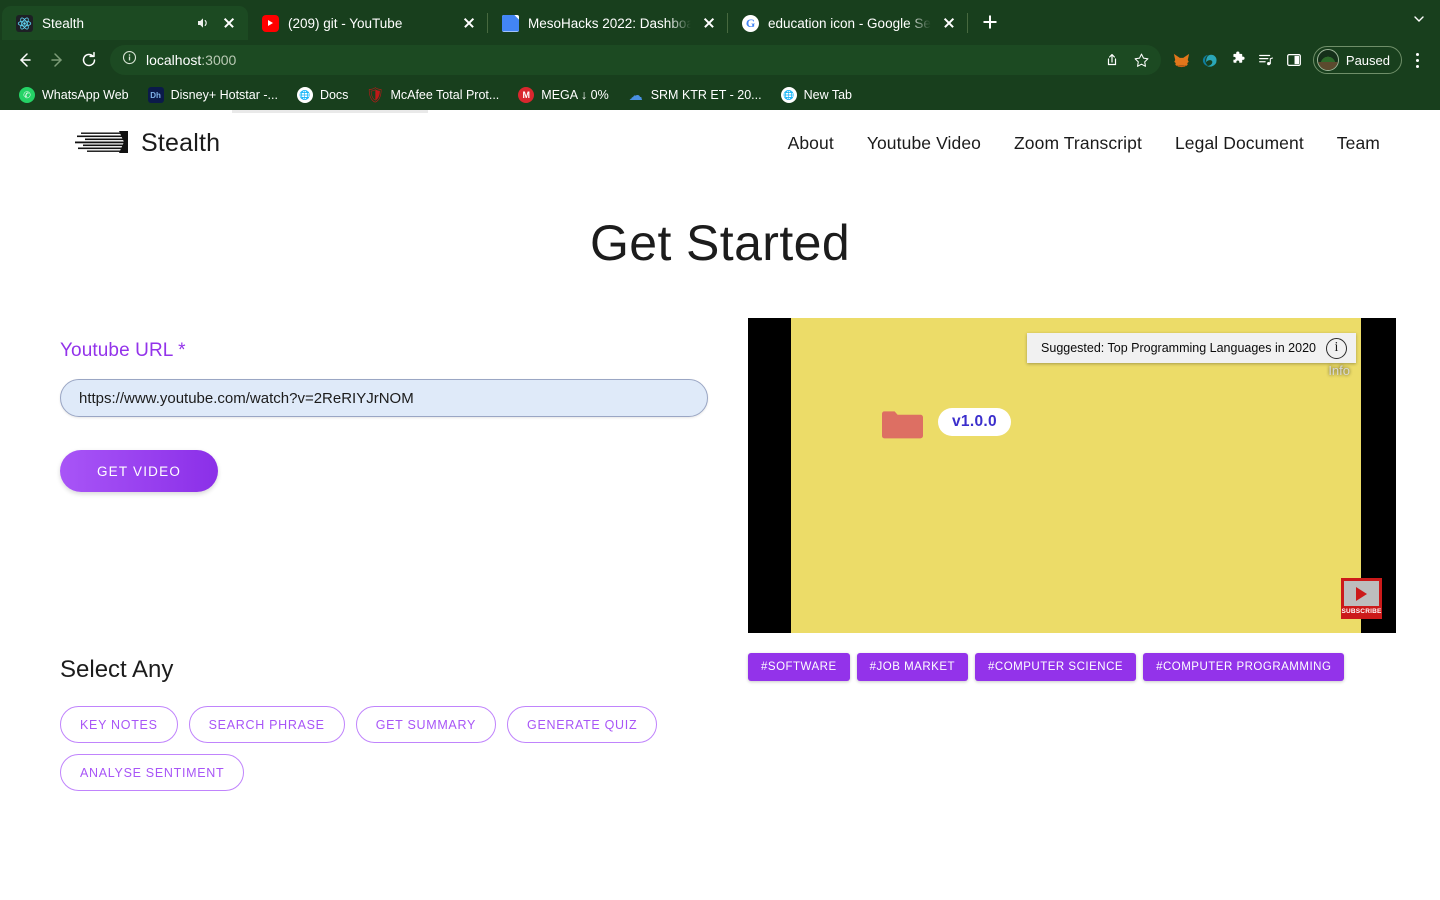 The image size is (1440, 900). Describe the element at coordinates (182, 350) in the screenshot. I see `required-marker: *` at that location.